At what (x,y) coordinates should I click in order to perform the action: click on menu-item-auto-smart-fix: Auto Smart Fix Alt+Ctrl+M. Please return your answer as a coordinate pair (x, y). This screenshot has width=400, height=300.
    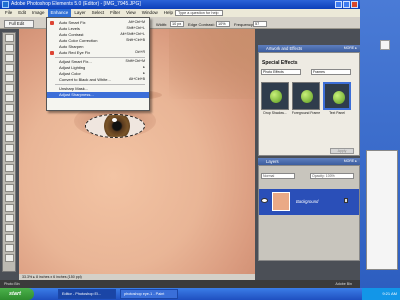
    Looking at the image, I should click on (98, 23).